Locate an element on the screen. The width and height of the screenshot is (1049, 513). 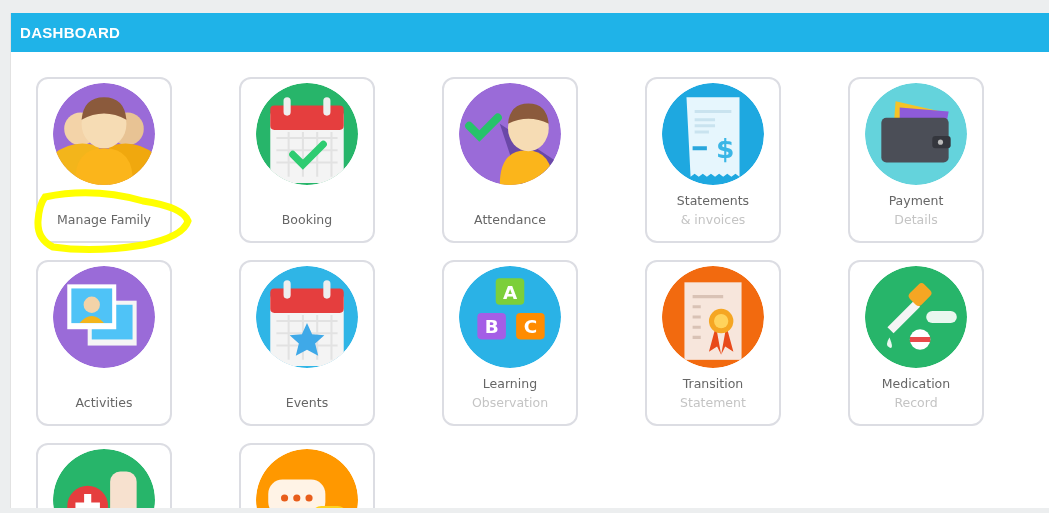
certificate-icon is located at coordinates (713, 317).